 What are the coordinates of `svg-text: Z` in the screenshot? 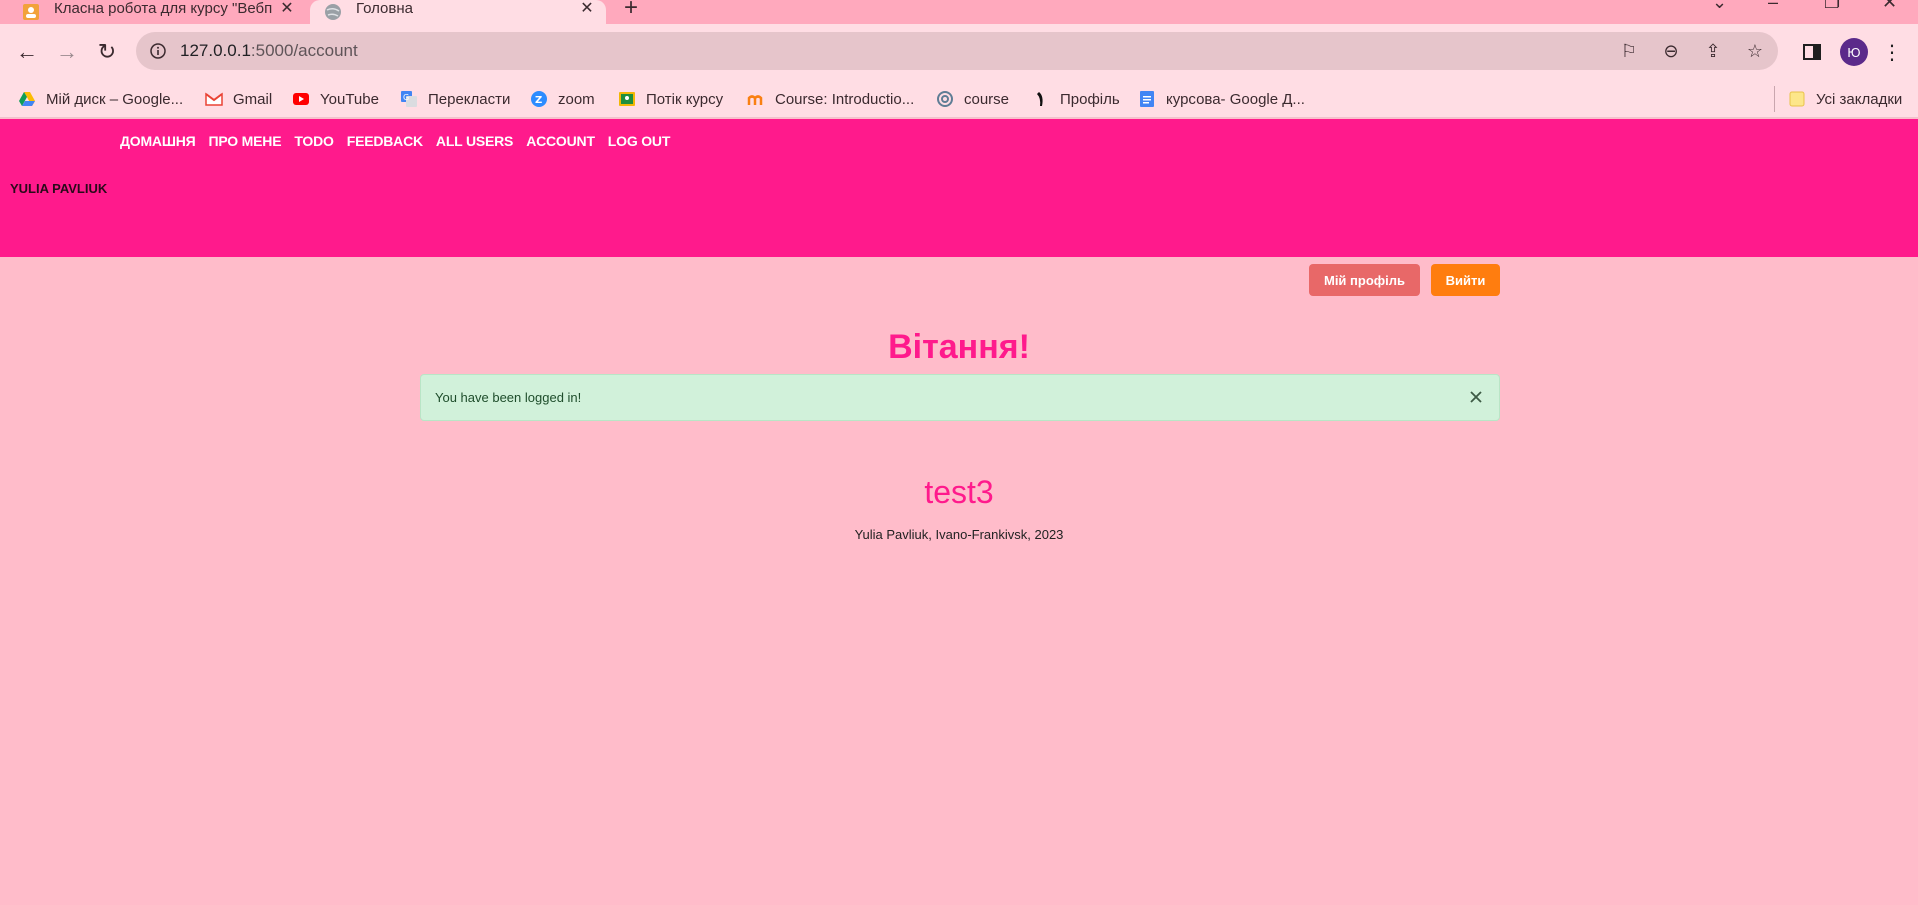 It's located at (538, 100).